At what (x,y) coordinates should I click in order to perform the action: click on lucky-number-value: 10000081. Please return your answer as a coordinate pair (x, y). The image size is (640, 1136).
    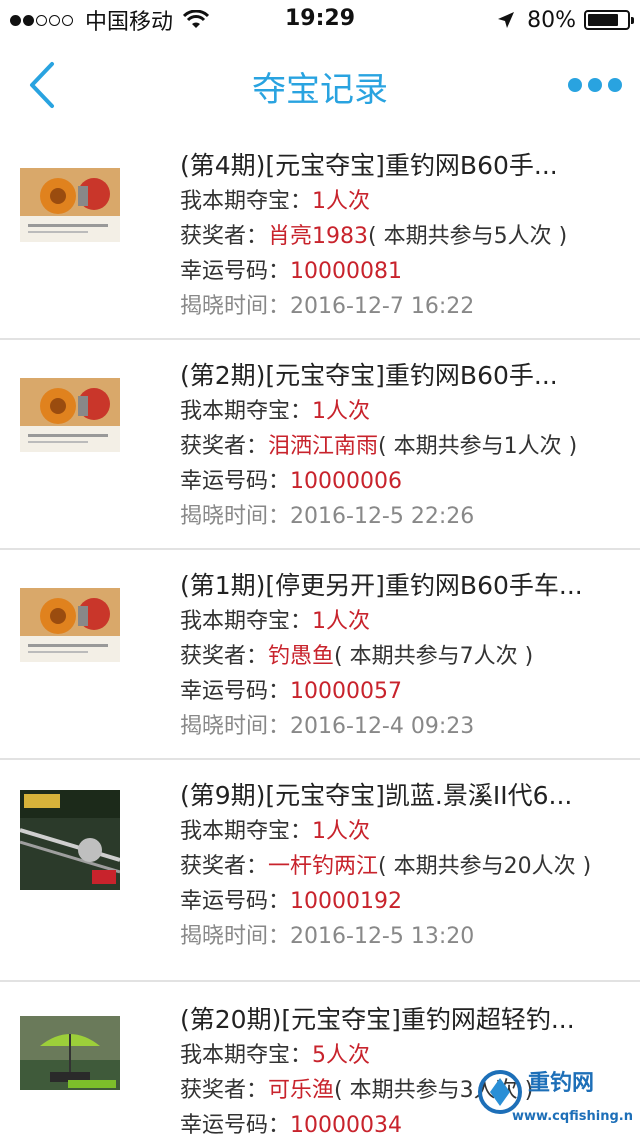
    Looking at the image, I should click on (346, 271).